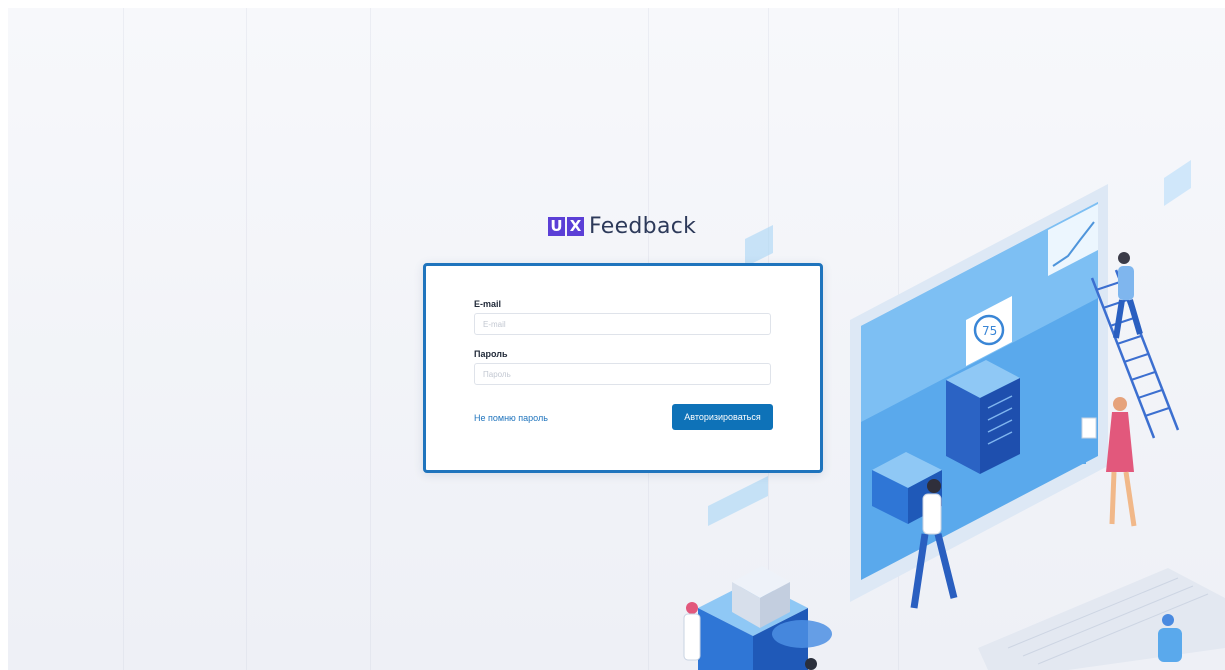 This screenshot has height=670, width=1225. I want to click on climber-head, so click(1124, 258).